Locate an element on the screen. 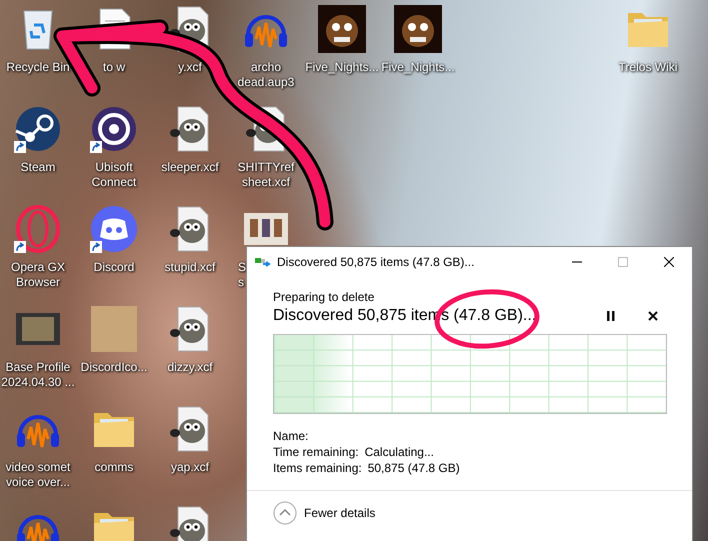  icon-label: comms is located at coordinates (114, 467).